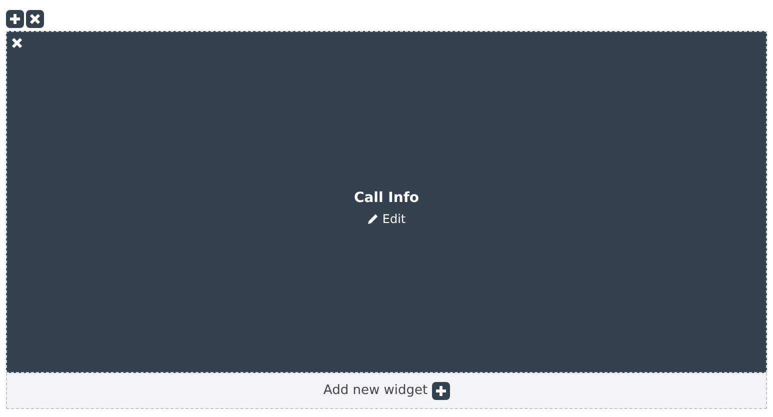  I want to click on pencil-icon, so click(373, 219).